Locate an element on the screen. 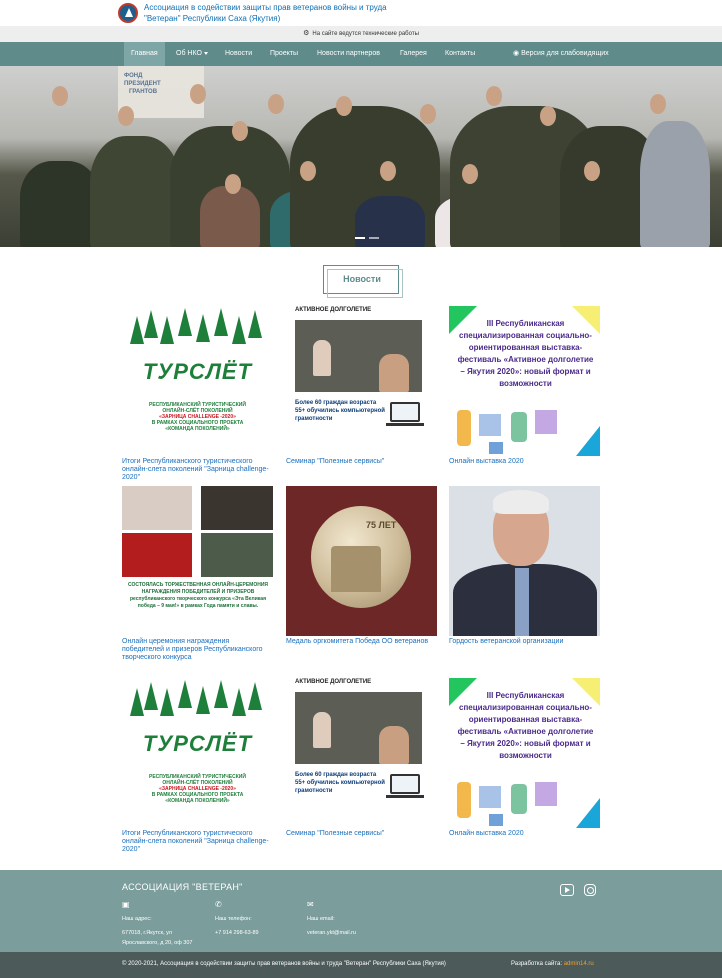  nav-item-gallery: Галерея is located at coordinates (413, 54).